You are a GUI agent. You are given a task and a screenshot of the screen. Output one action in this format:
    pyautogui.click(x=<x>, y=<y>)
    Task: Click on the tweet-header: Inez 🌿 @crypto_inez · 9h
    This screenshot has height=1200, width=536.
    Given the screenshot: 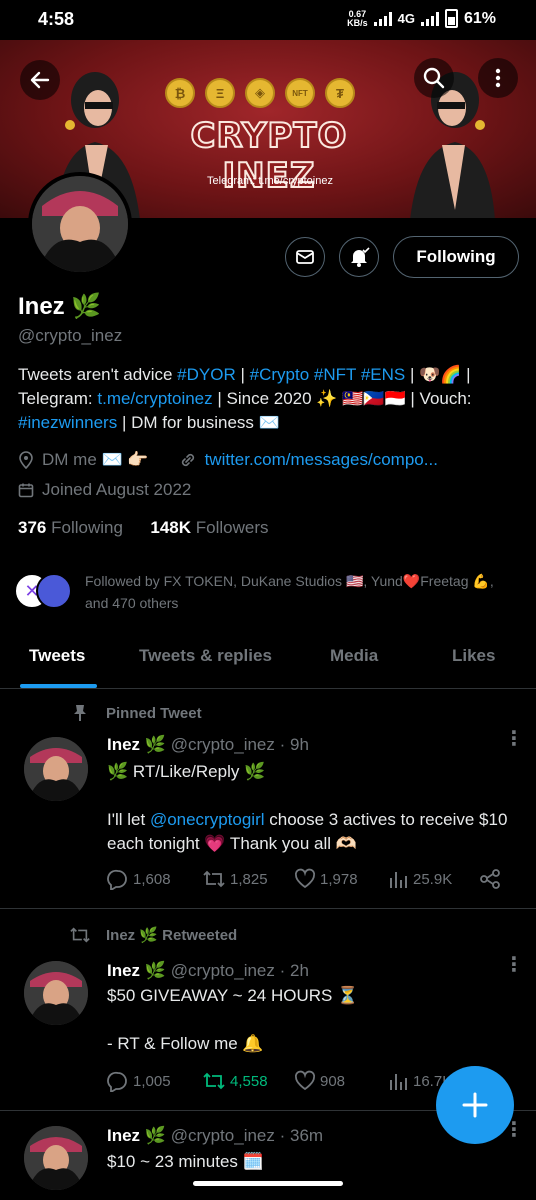 What is the action you would take?
    pyautogui.click(x=208, y=745)
    